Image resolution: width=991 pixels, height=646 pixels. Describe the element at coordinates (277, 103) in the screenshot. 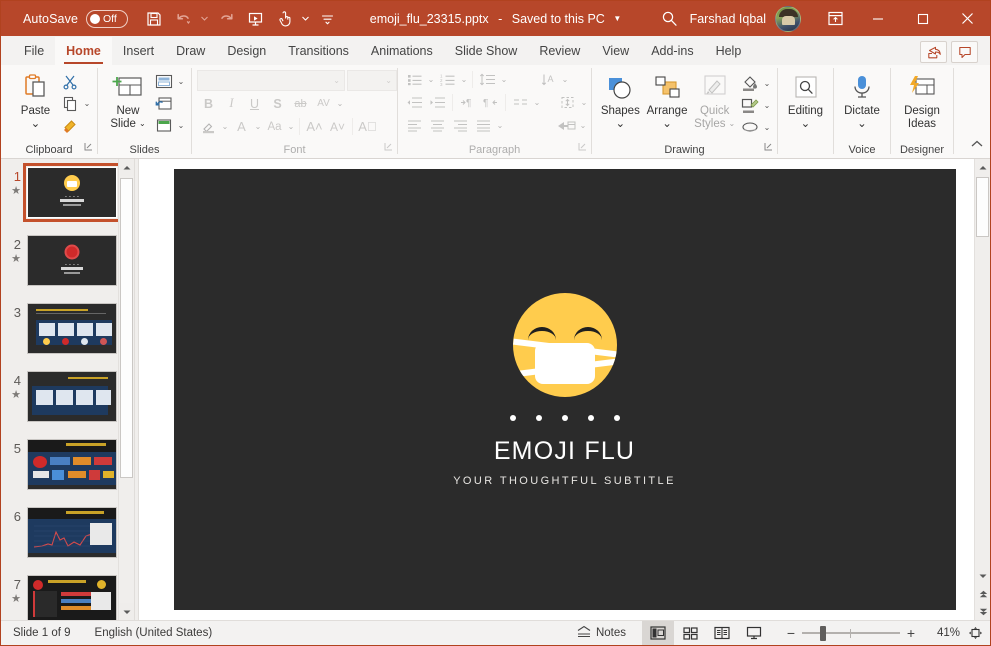

I see `text-shadow-button: S` at that location.